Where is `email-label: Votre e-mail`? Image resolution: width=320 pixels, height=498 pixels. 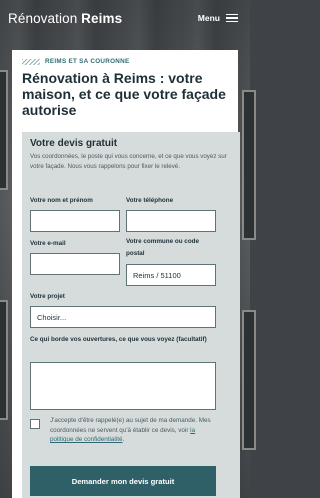
email-label: Votre e-mail is located at coordinates (48, 243).